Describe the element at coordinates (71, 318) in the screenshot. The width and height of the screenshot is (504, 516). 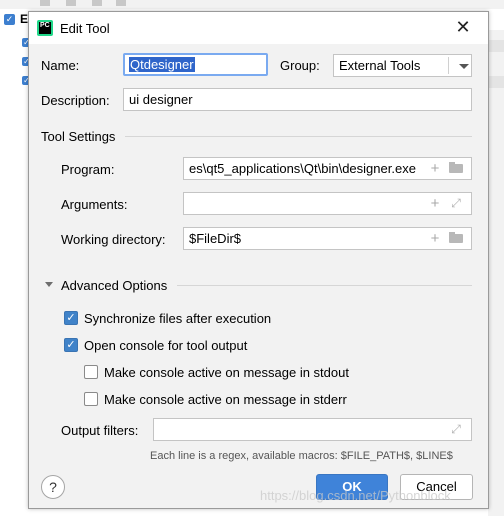
I see `synchronize-files-checkbox: ✓` at that location.